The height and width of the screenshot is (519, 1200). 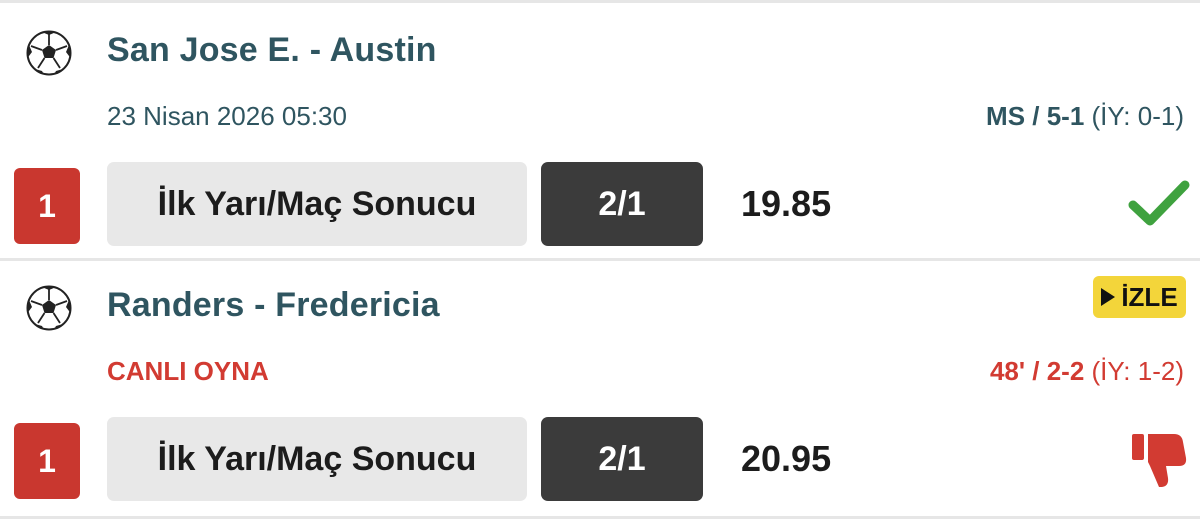 What do you see at coordinates (1159, 203) in the screenshot?
I see `check-icon` at bounding box center [1159, 203].